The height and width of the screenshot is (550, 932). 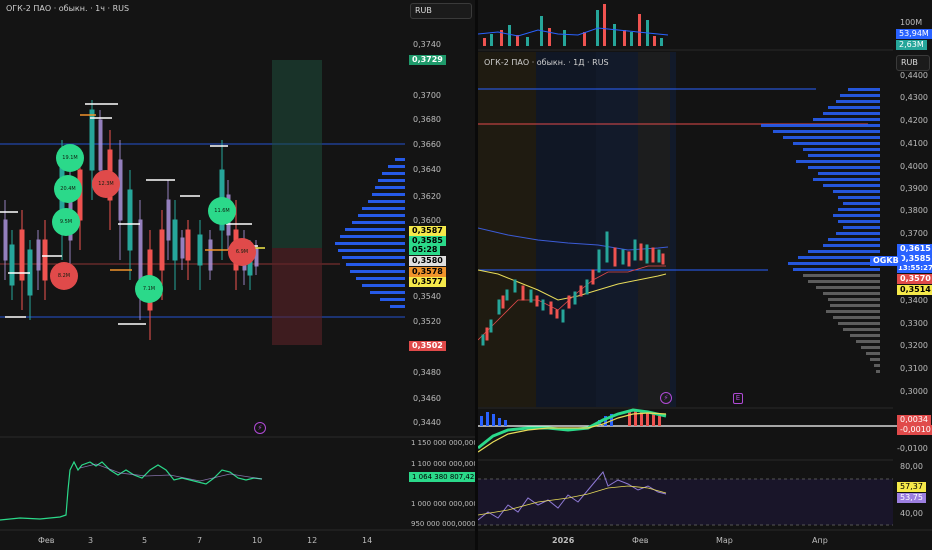 I want to click on price-tick: 0,3460, so click(x=427, y=398).